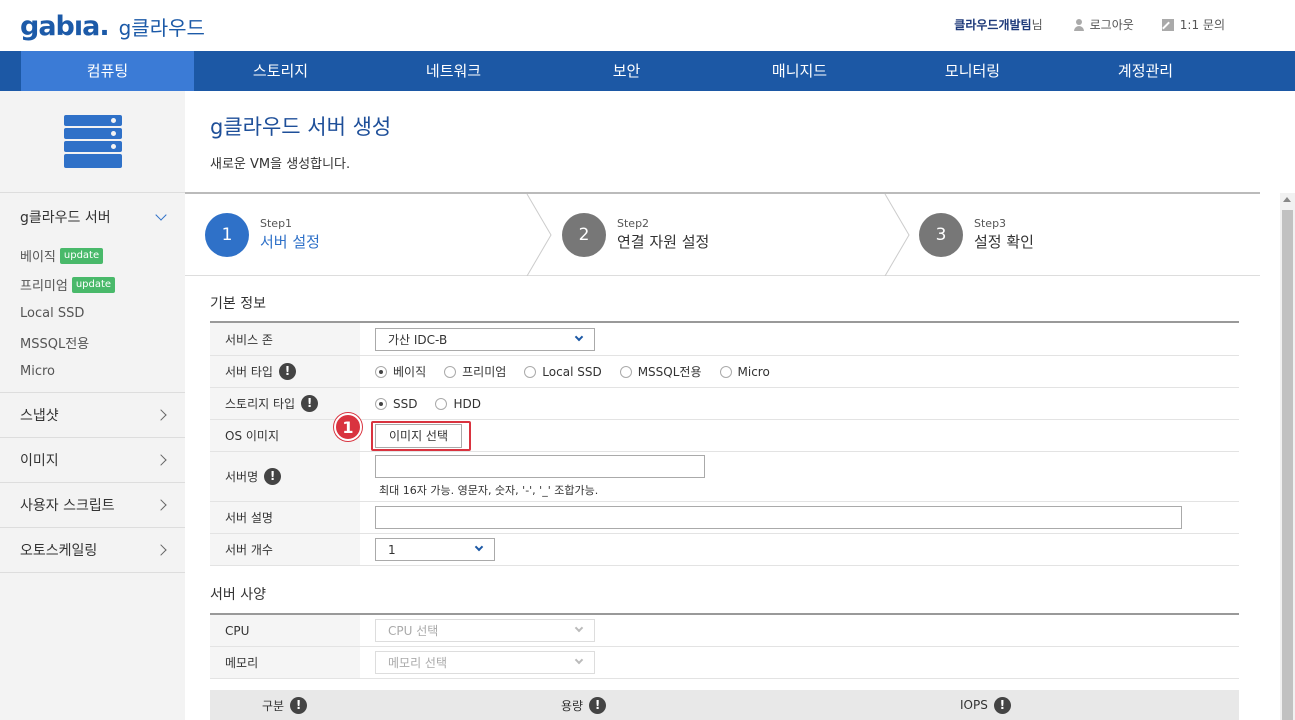 The image size is (1295, 720). I want to click on inquiry-label: 1:1 문의, so click(1202, 25).